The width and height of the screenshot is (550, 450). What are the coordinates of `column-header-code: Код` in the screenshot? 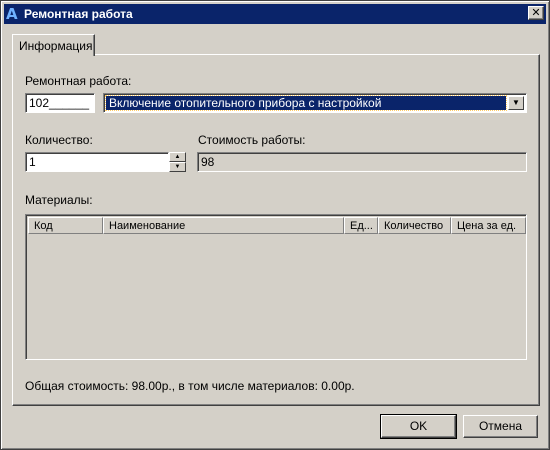 It's located at (65, 225).